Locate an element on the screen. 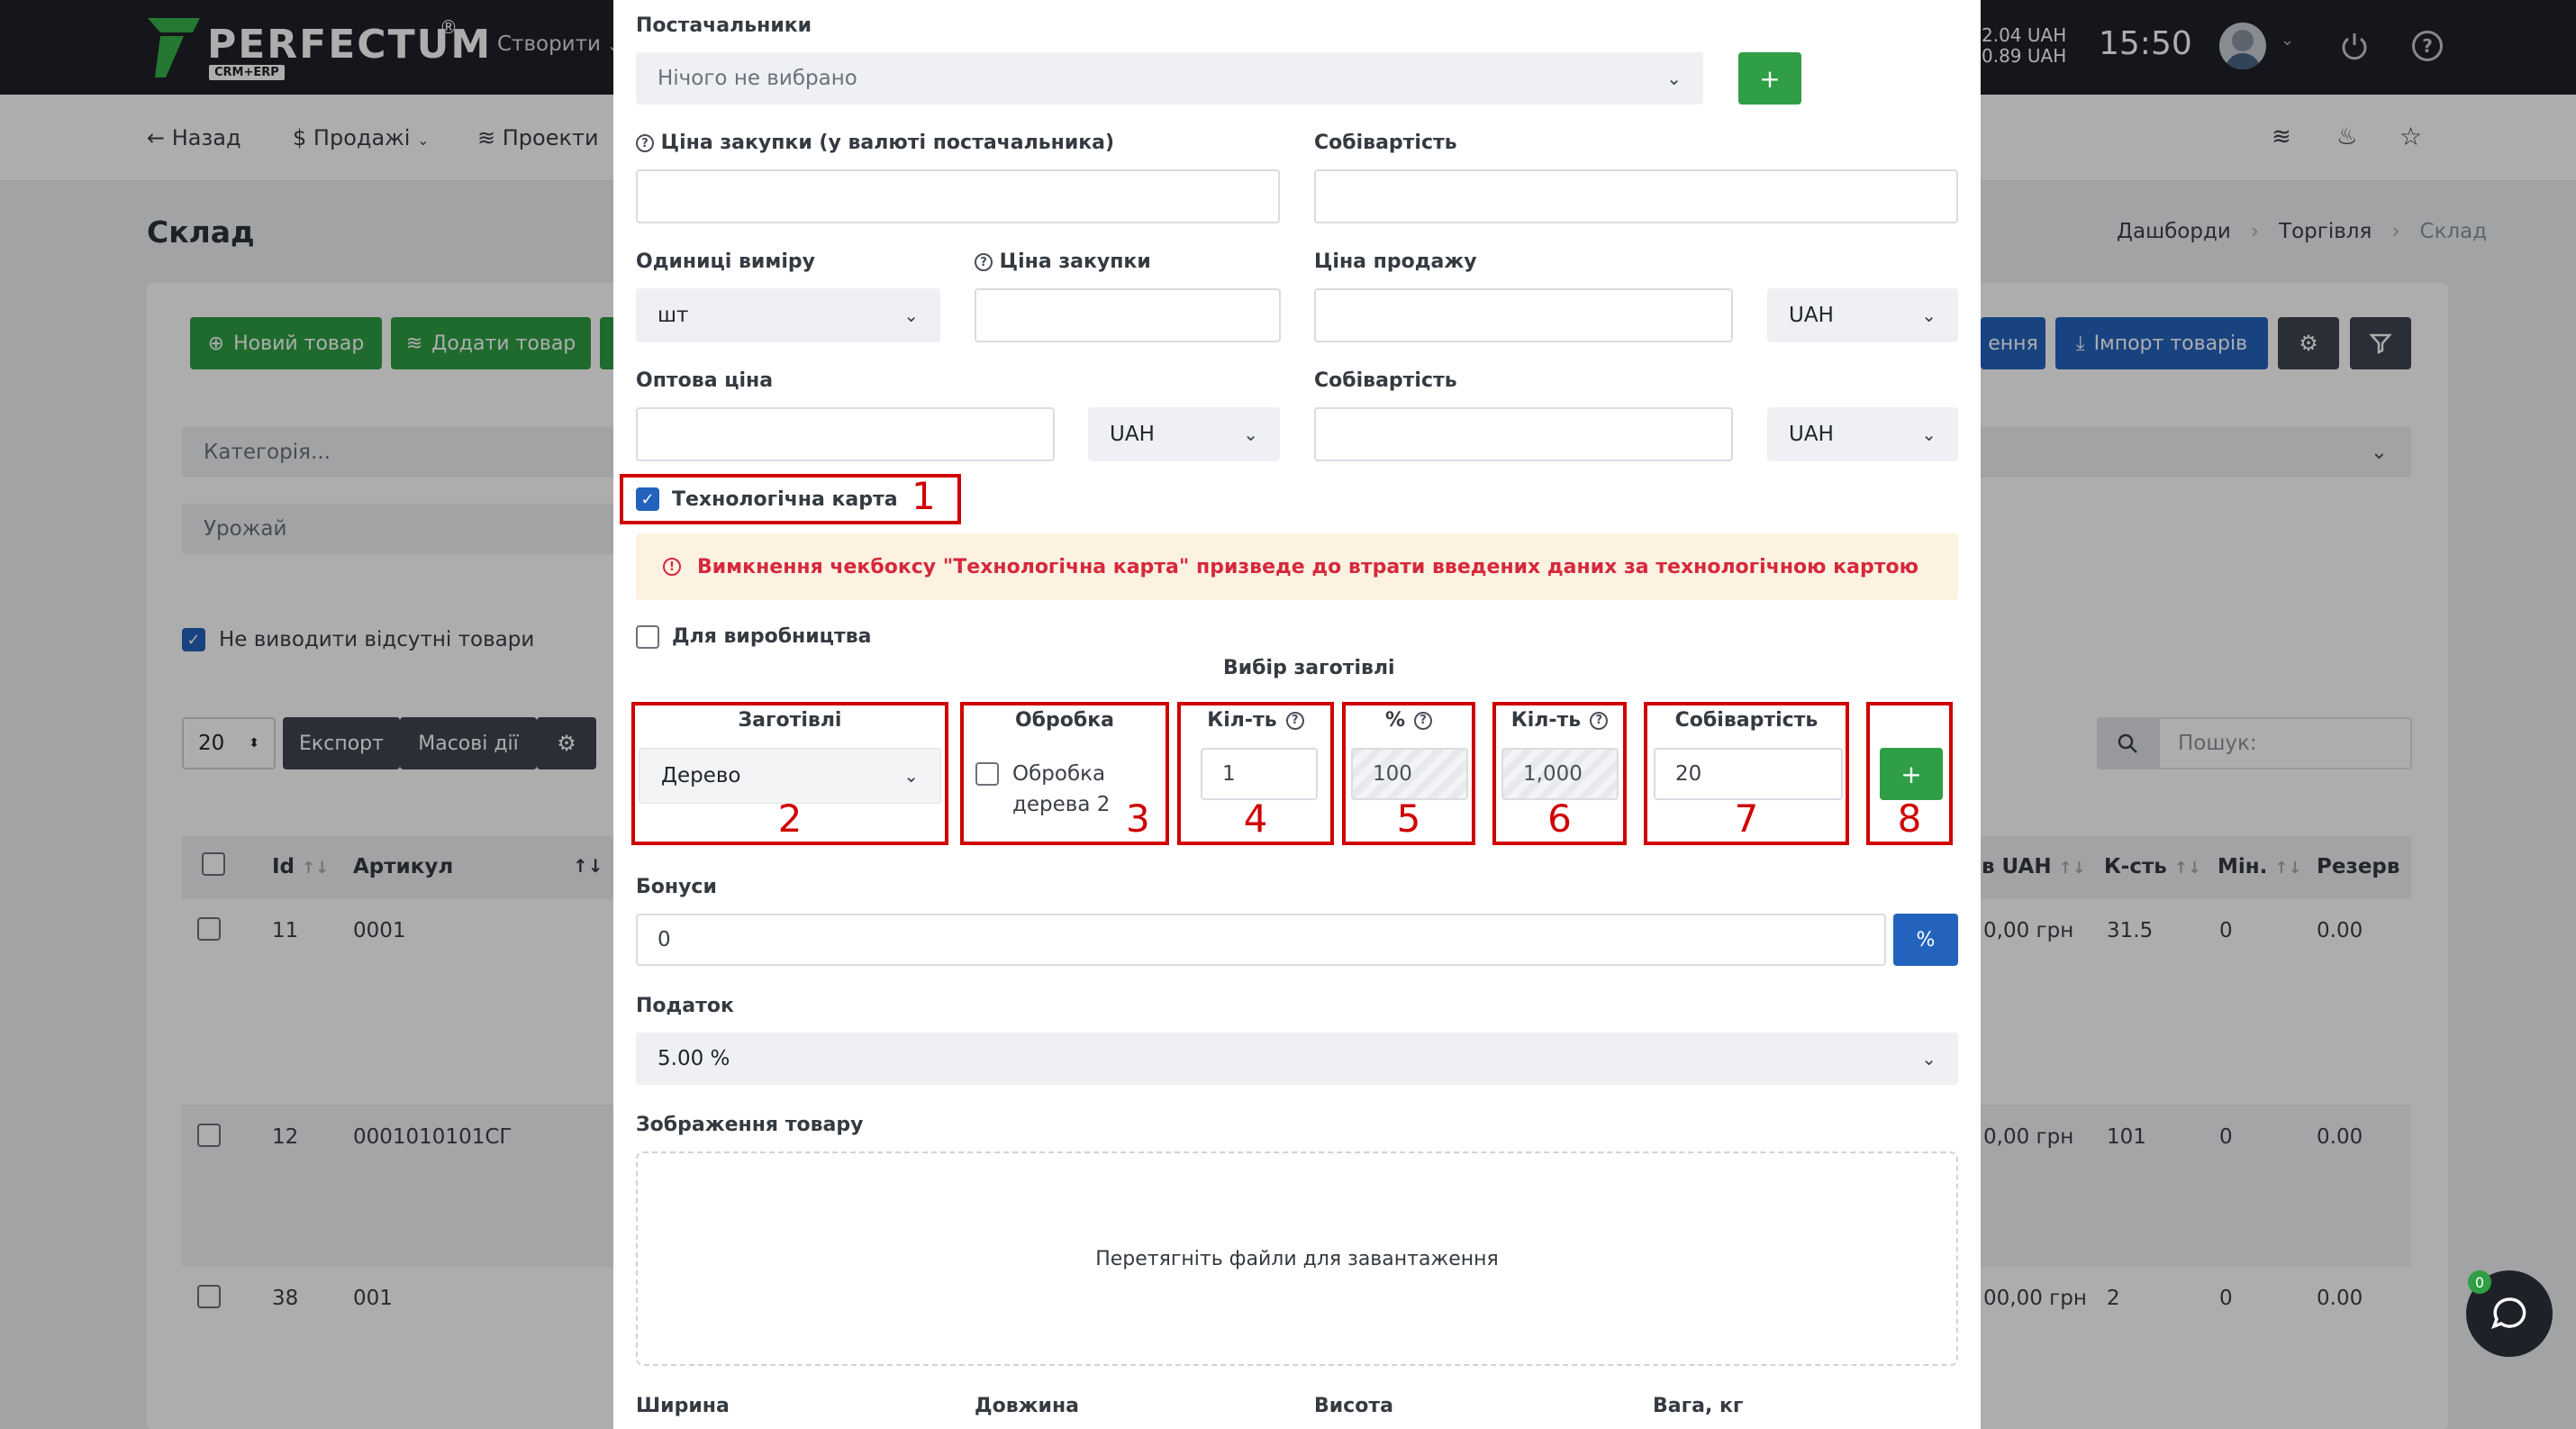 The image size is (2576, 1429). processing-checkbox is located at coordinates (987, 774).